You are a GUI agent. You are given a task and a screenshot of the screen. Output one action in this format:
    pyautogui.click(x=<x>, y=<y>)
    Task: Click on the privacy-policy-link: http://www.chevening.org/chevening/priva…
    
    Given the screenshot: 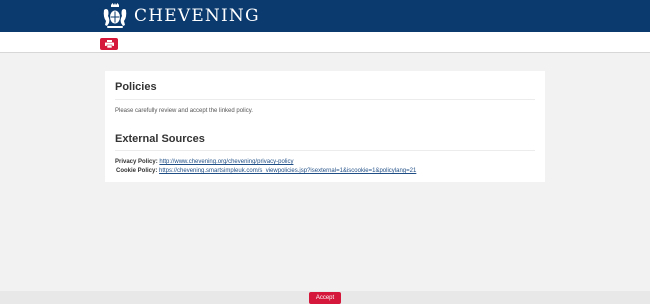 What is the action you would take?
    pyautogui.click(x=226, y=162)
    